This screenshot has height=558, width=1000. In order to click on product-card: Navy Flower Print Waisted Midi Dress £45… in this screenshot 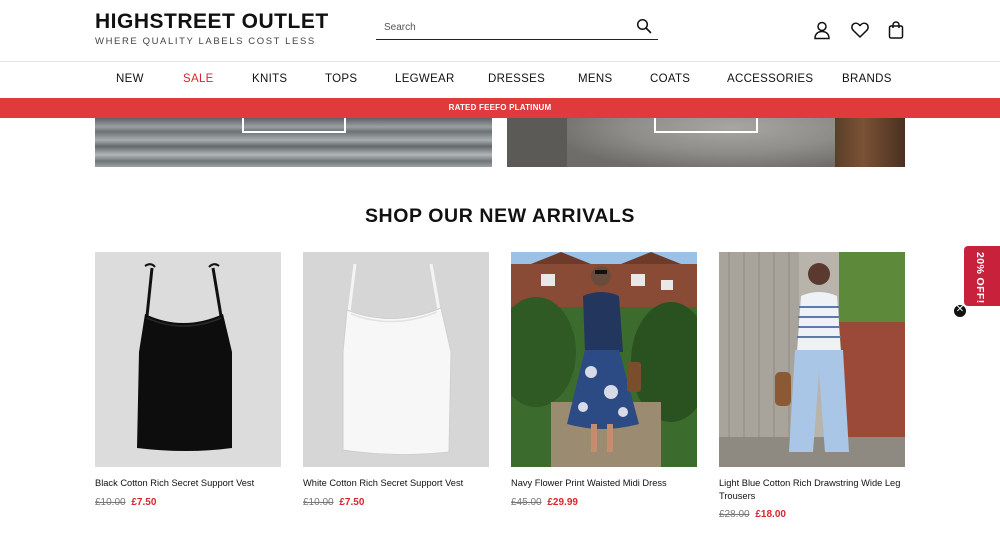, I will do `click(604, 380)`.